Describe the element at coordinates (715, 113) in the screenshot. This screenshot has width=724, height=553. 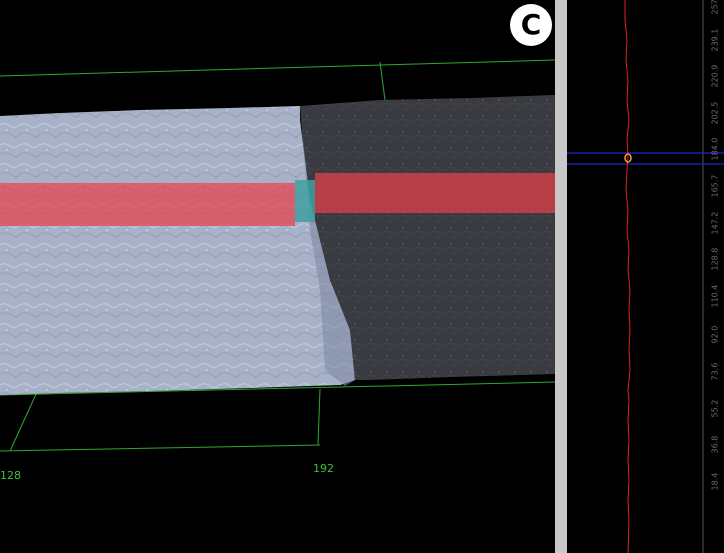
I see `profile-axis-tick-label: 202.5` at that location.